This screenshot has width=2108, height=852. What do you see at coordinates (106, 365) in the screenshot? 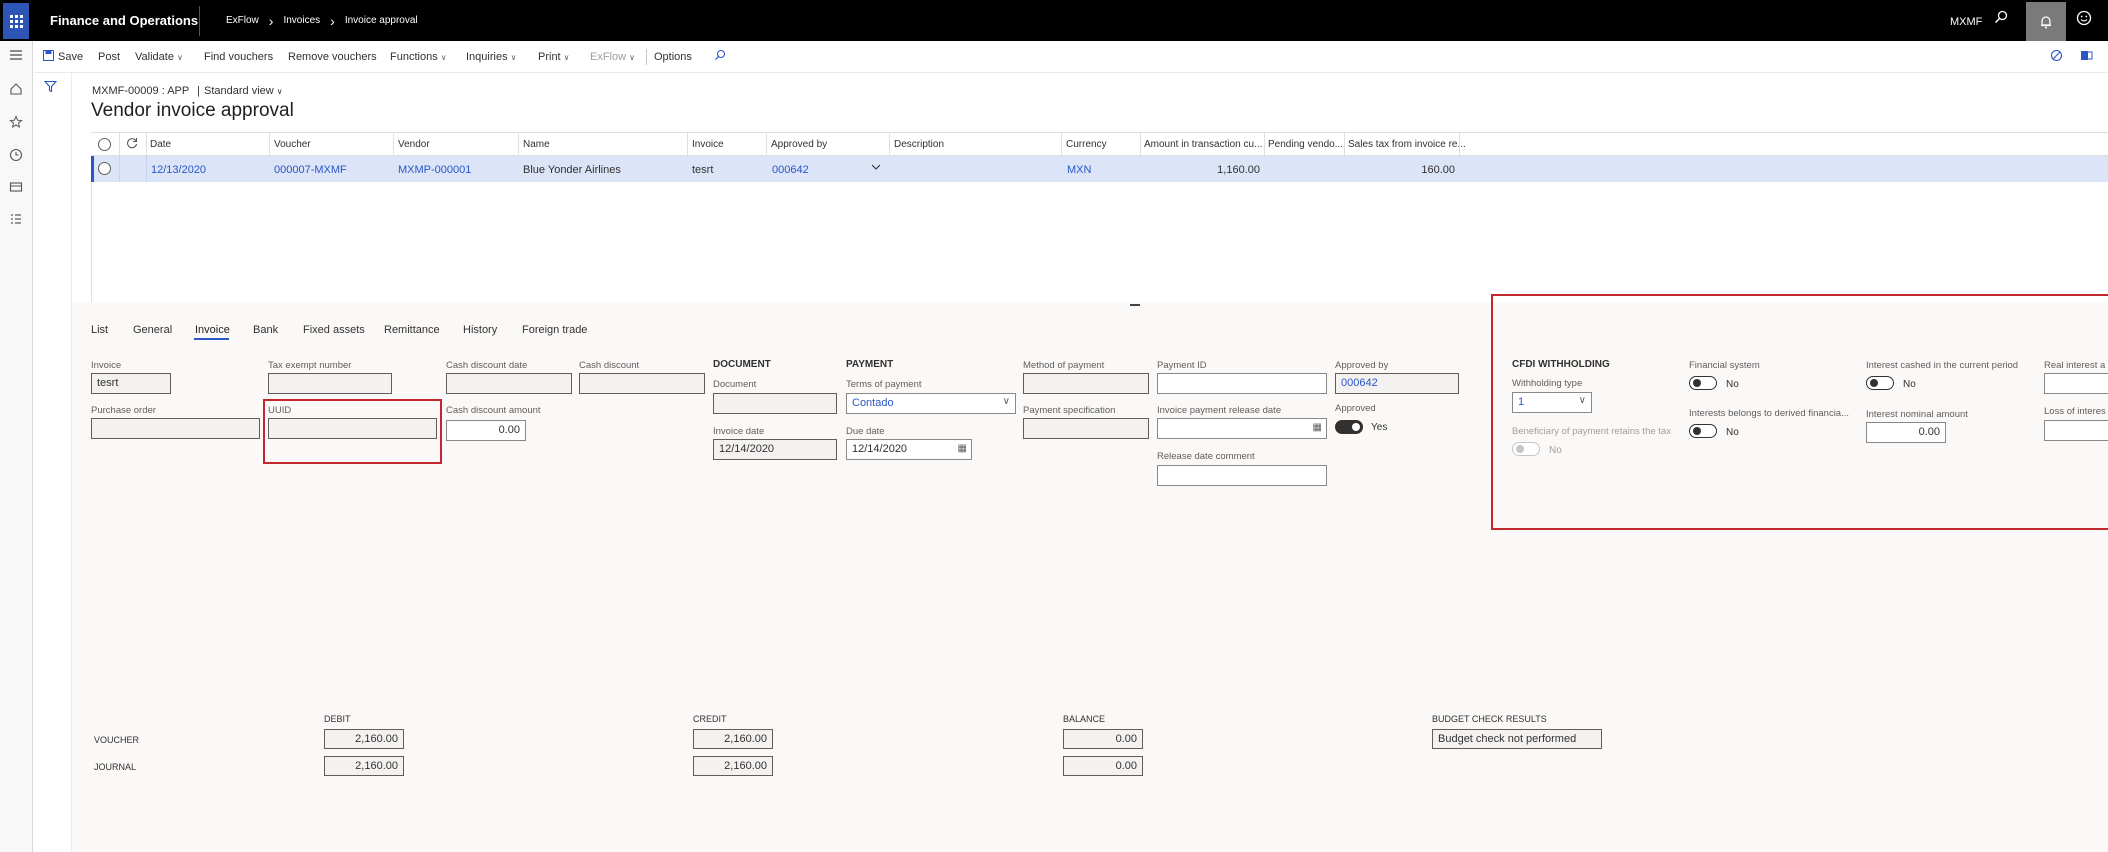
I see `invoice-label: Invoice` at bounding box center [106, 365].